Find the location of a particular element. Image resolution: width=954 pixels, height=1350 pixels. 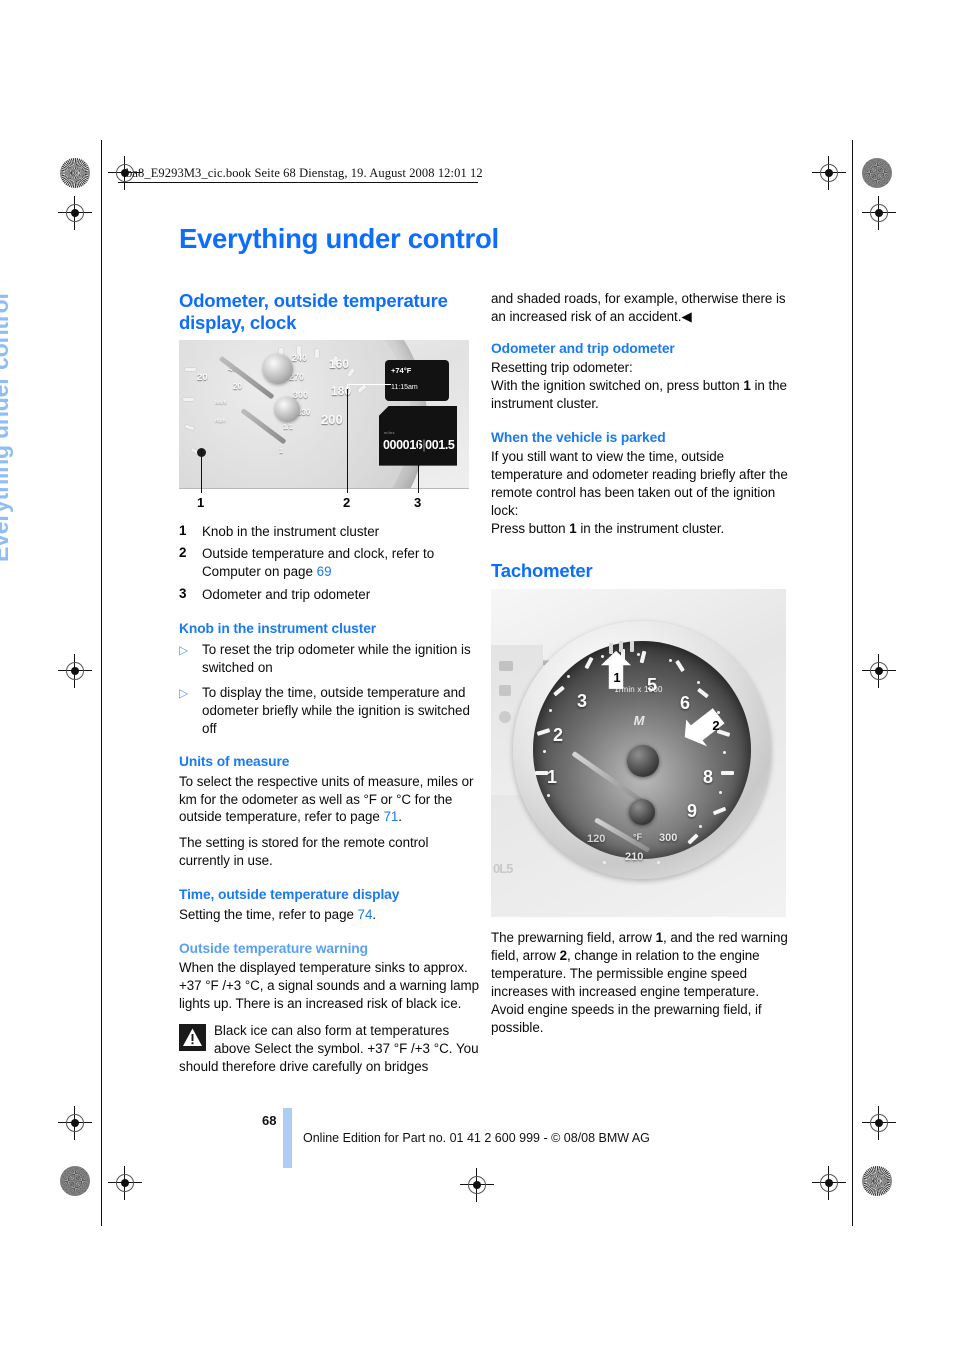

registration-mark-left-bottom is located at coordinates (75, 1123).